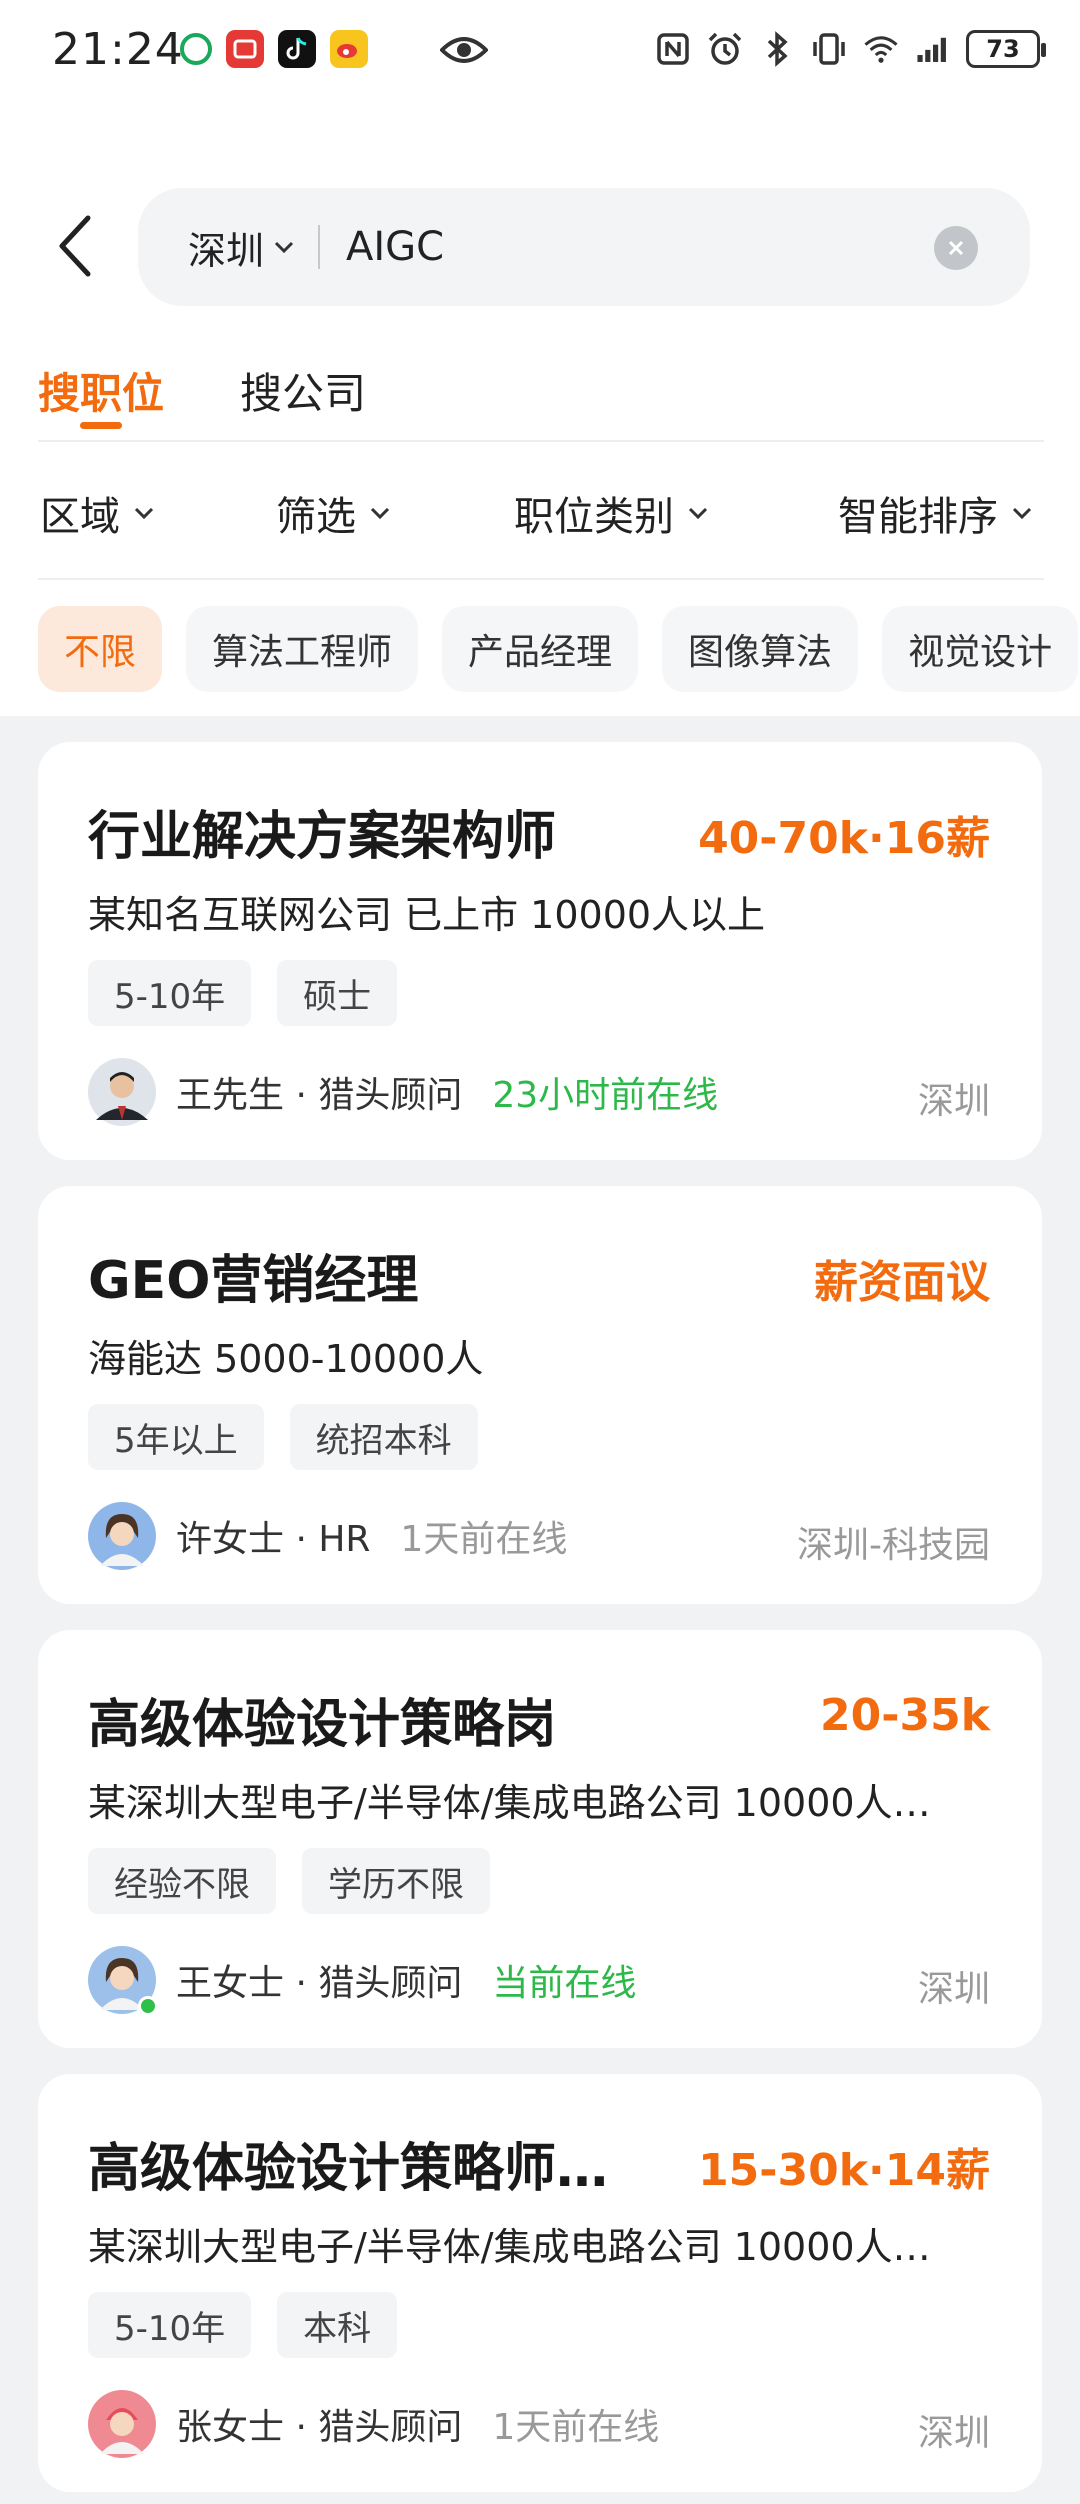 The height and width of the screenshot is (2504, 1080). I want to click on back-button, so click(78, 246).